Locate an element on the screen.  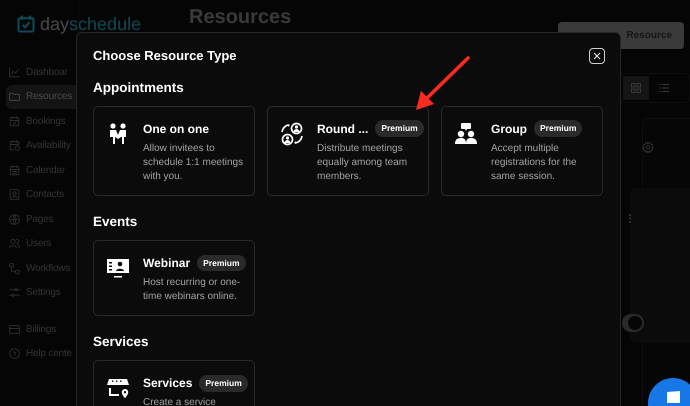
toggle-switch is located at coordinates (633, 323).